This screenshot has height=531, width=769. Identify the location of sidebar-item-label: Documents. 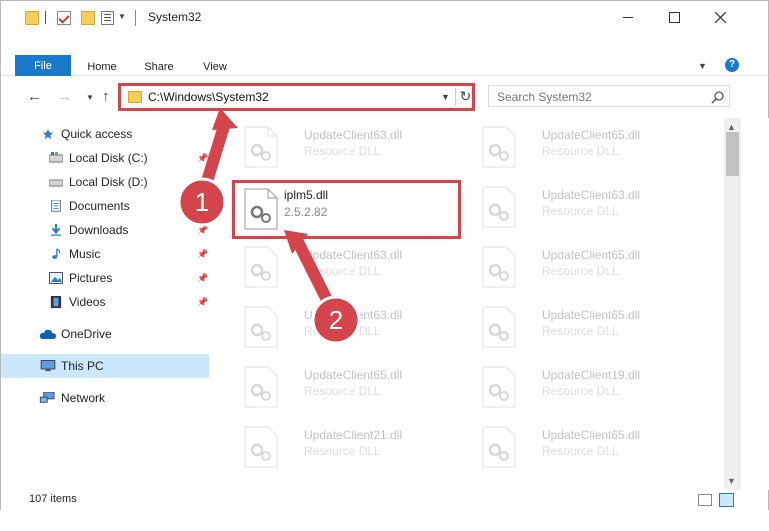
(99, 206).